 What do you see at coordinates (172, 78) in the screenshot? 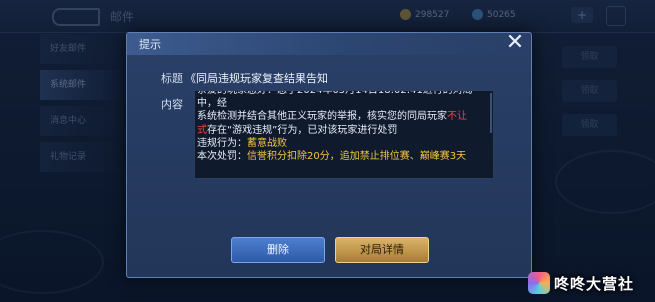
I see `subject-label: 标题` at bounding box center [172, 78].